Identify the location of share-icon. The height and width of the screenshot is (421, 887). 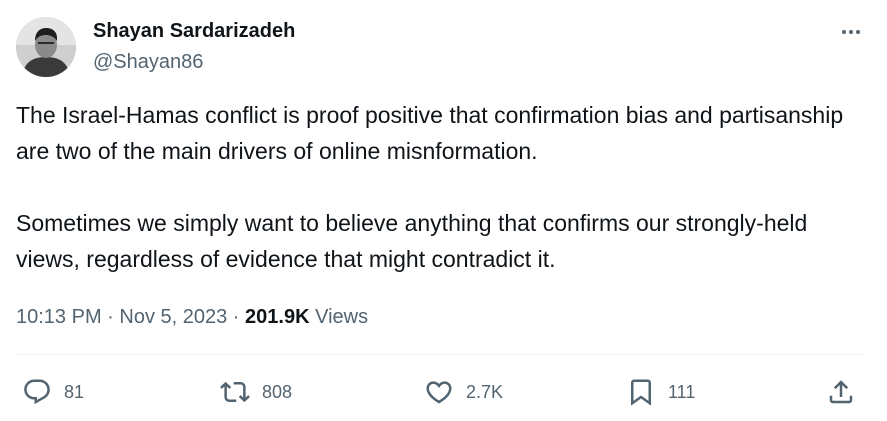
(841, 392).